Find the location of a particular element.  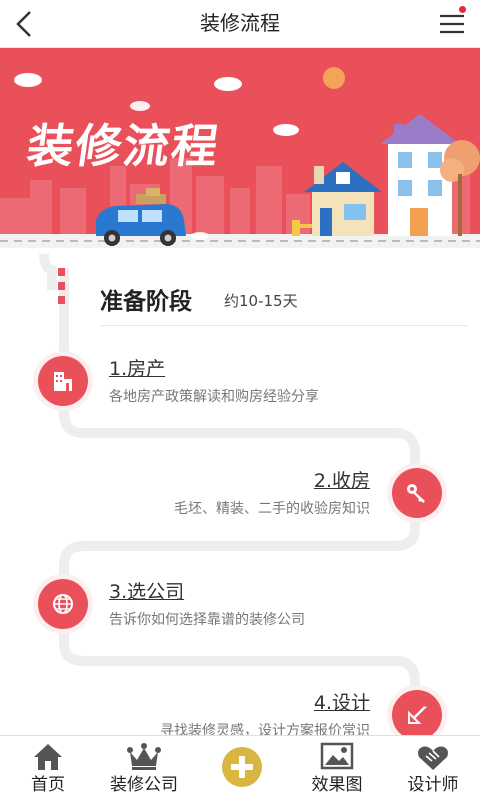

step-desc-choose-company: 告诉你如何选择靠谱的装修公司 is located at coordinates (207, 620).